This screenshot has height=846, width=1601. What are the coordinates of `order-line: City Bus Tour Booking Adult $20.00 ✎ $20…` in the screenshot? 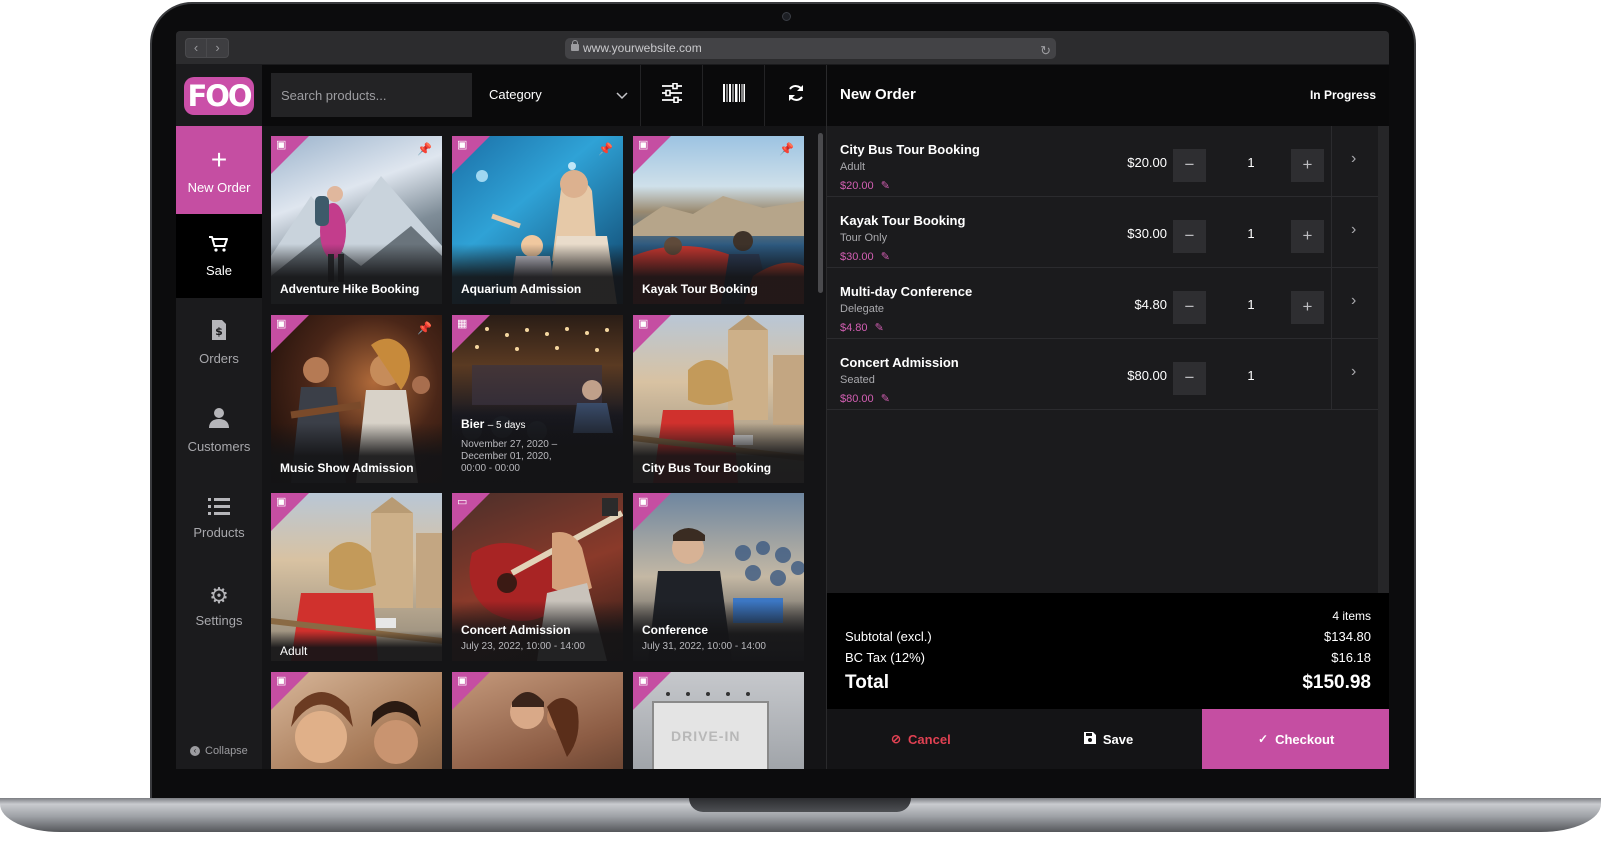 It's located at (1102, 161).